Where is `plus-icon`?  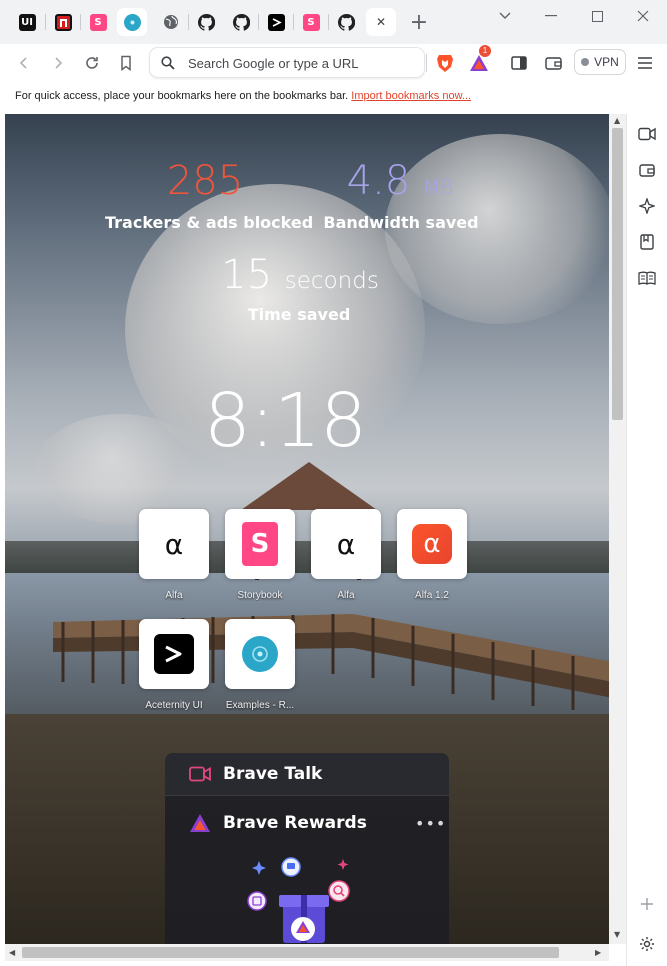 plus-icon is located at coordinates (647, 904).